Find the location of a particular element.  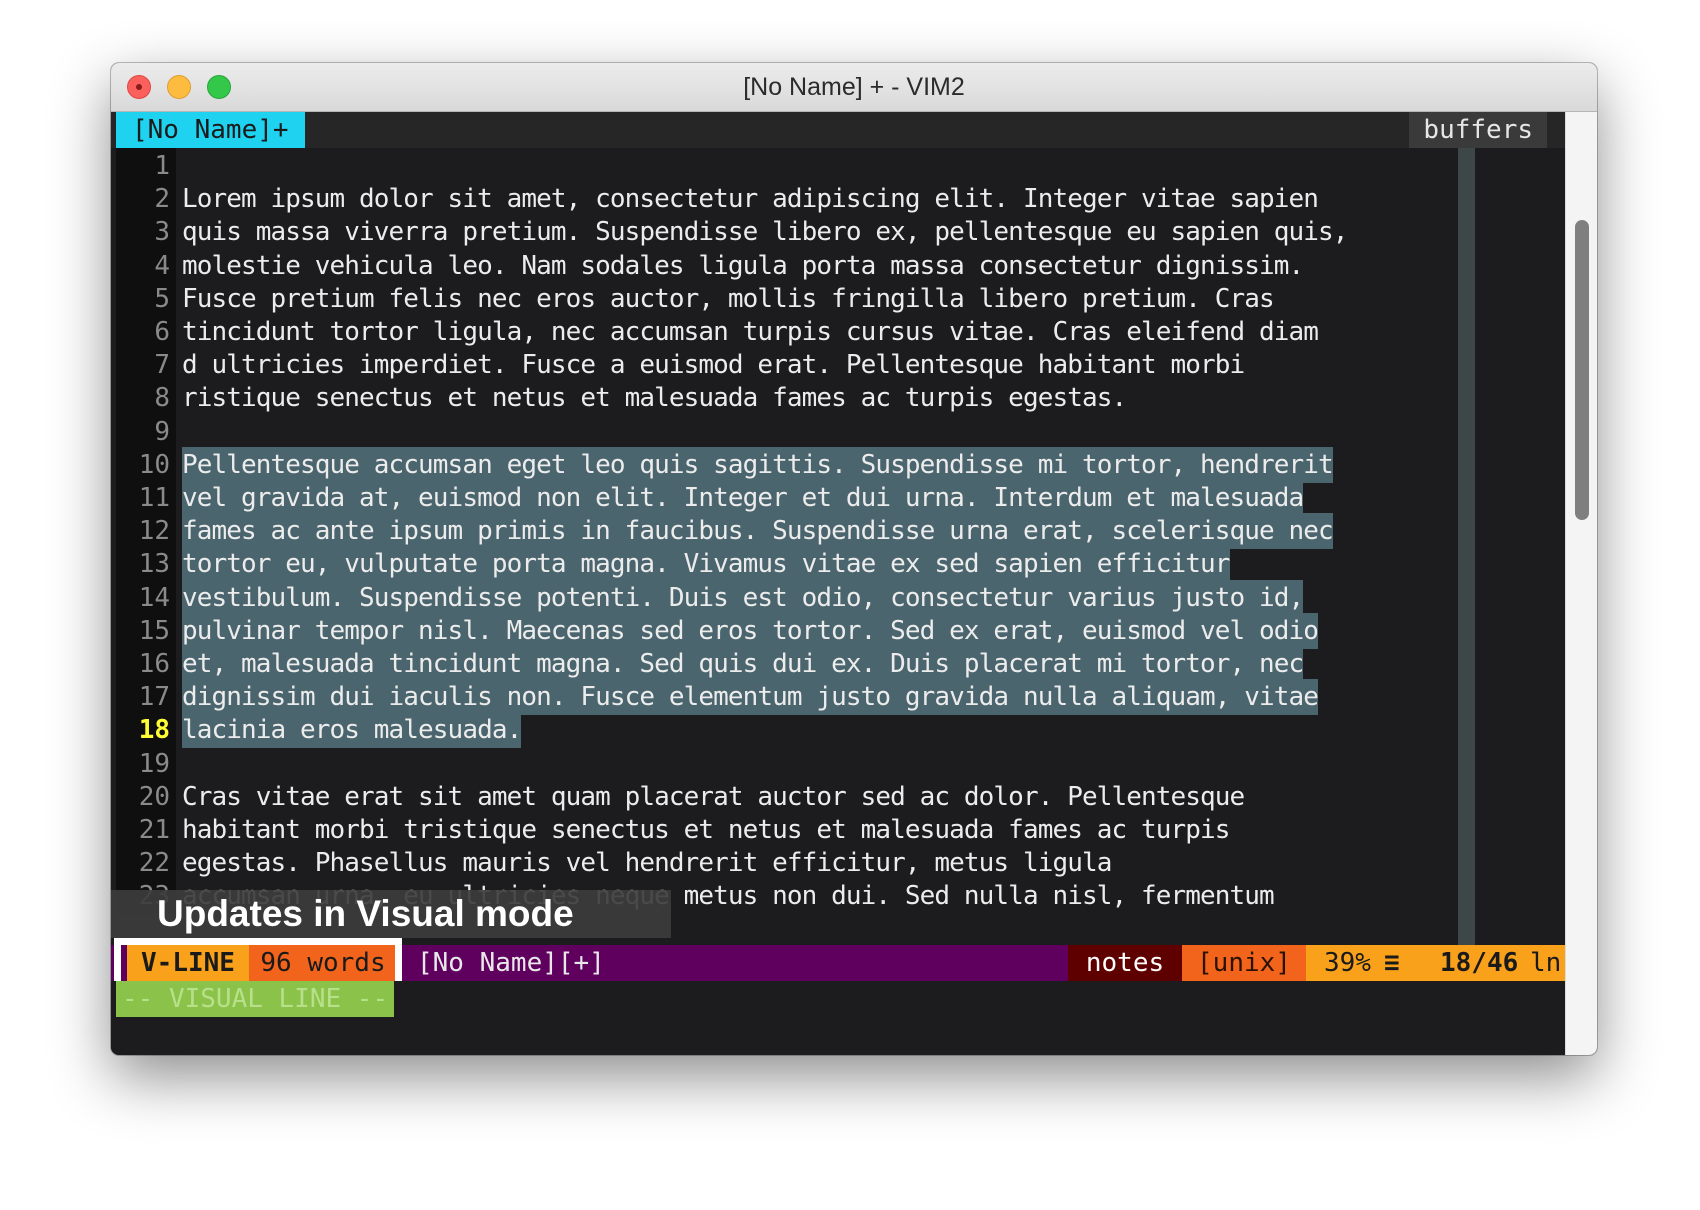

tabline: [No Name]+ buffers is located at coordinates (838, 130).